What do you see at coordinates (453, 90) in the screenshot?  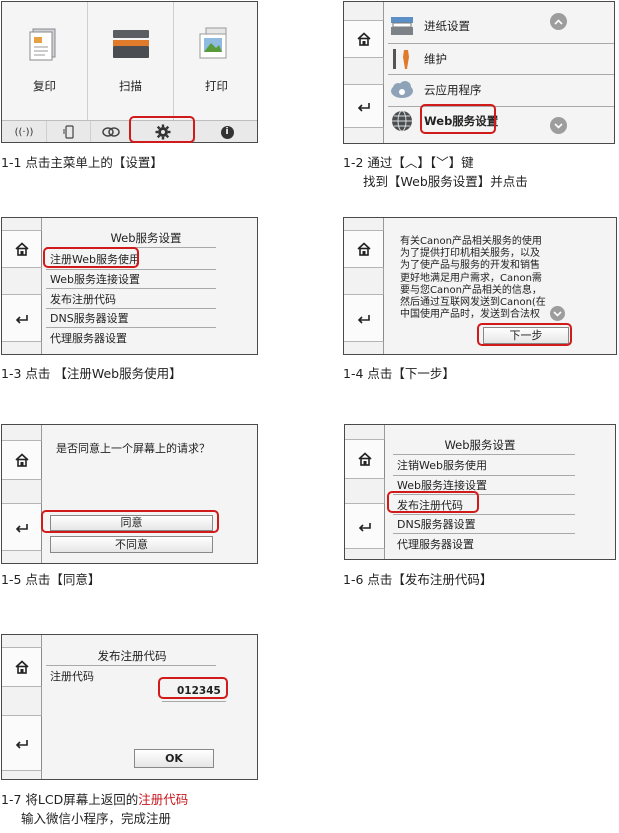 I see `menu-item-label: 云应用程序` at bounding box center [453, 90].